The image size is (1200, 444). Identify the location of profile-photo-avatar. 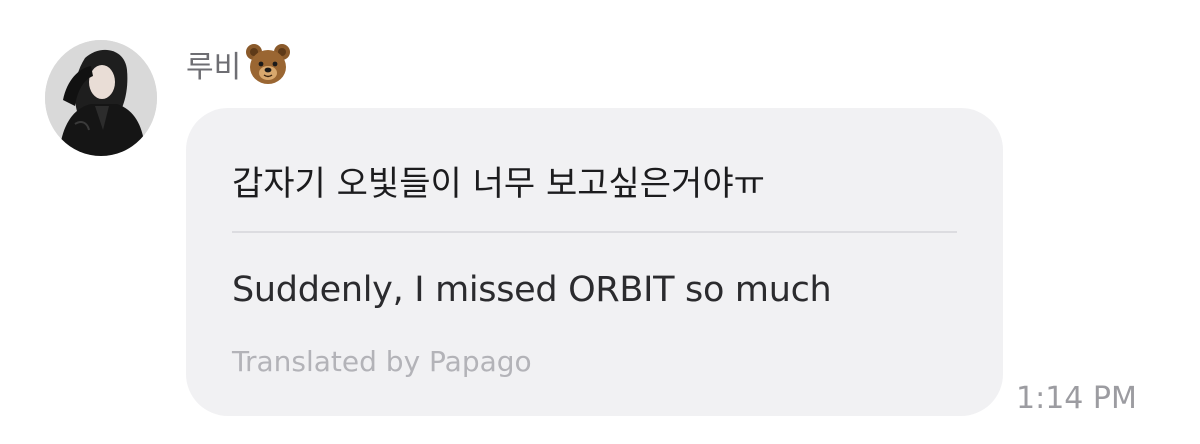
(101, 98).